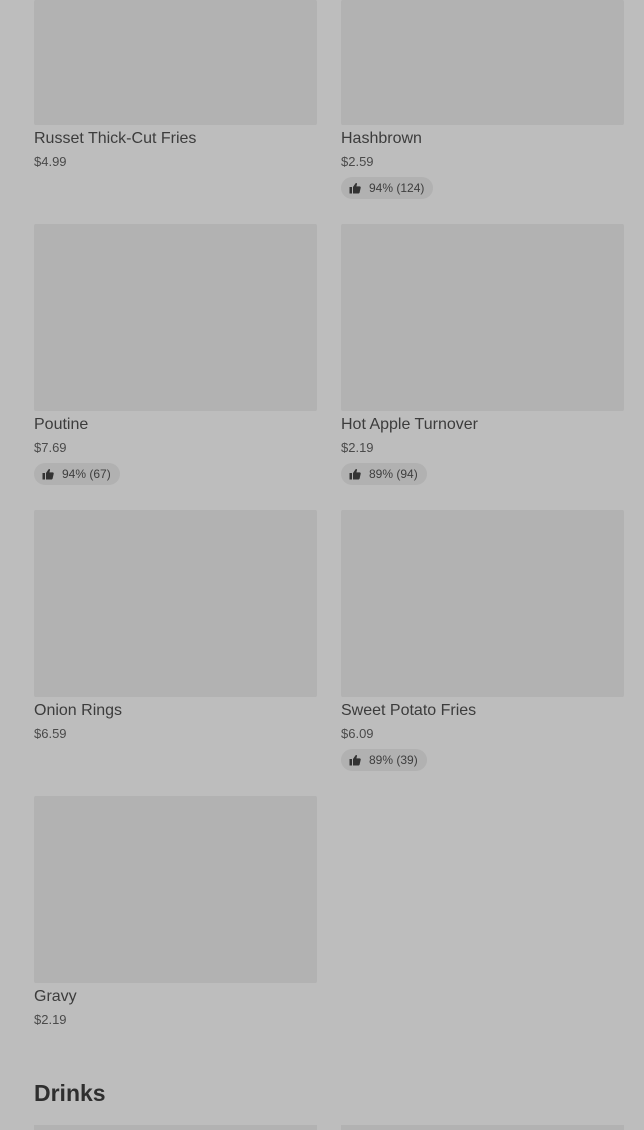  What do you see at coordinates (393, 474) in the screenshot?
I see `rating-text: 89% (94)` at bounding box center [393, 474].